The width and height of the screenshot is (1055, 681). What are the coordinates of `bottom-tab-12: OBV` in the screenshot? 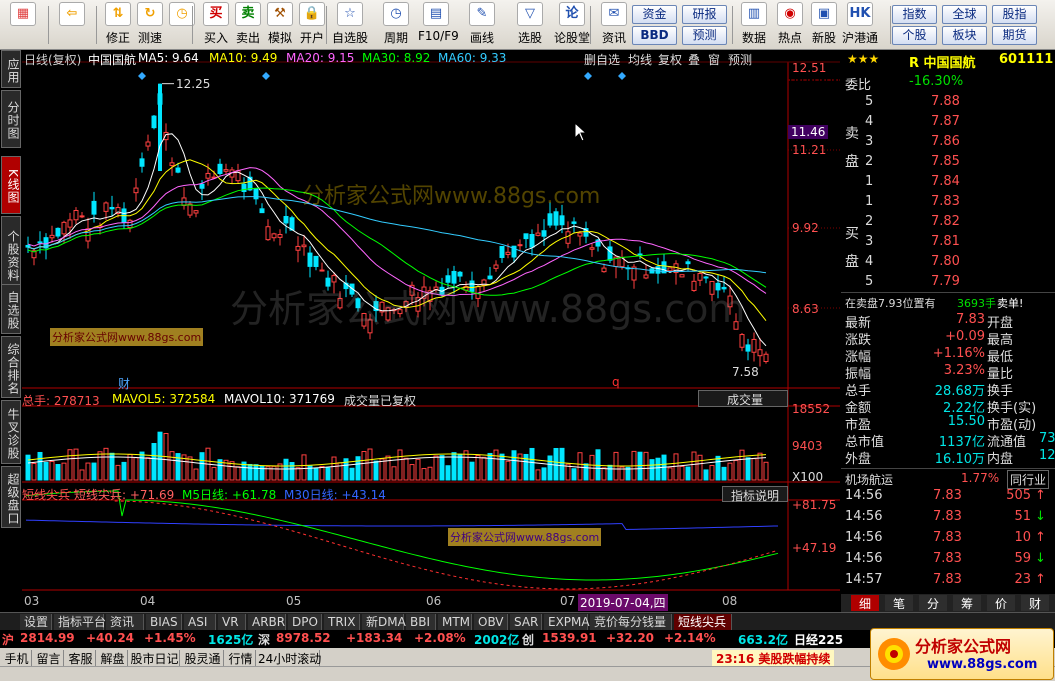 It's located at (491, 622).